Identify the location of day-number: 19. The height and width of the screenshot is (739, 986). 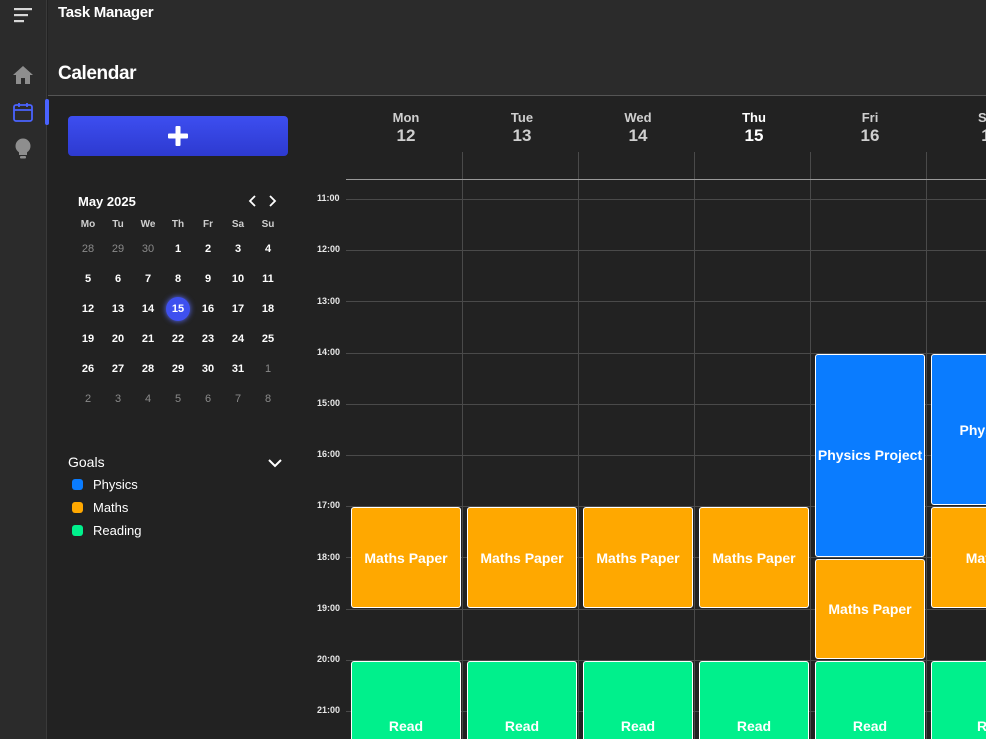
(88, 339).